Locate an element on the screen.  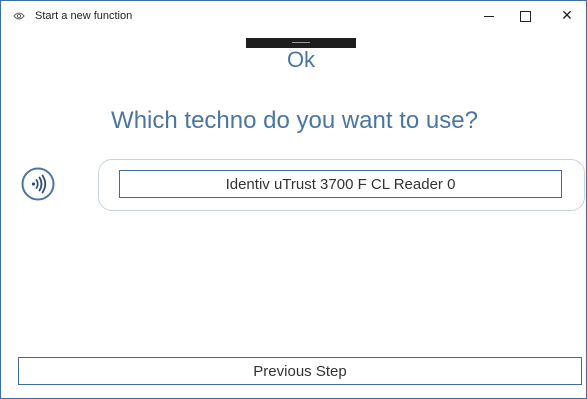
eye-icon is located at coordinates (19, 16).